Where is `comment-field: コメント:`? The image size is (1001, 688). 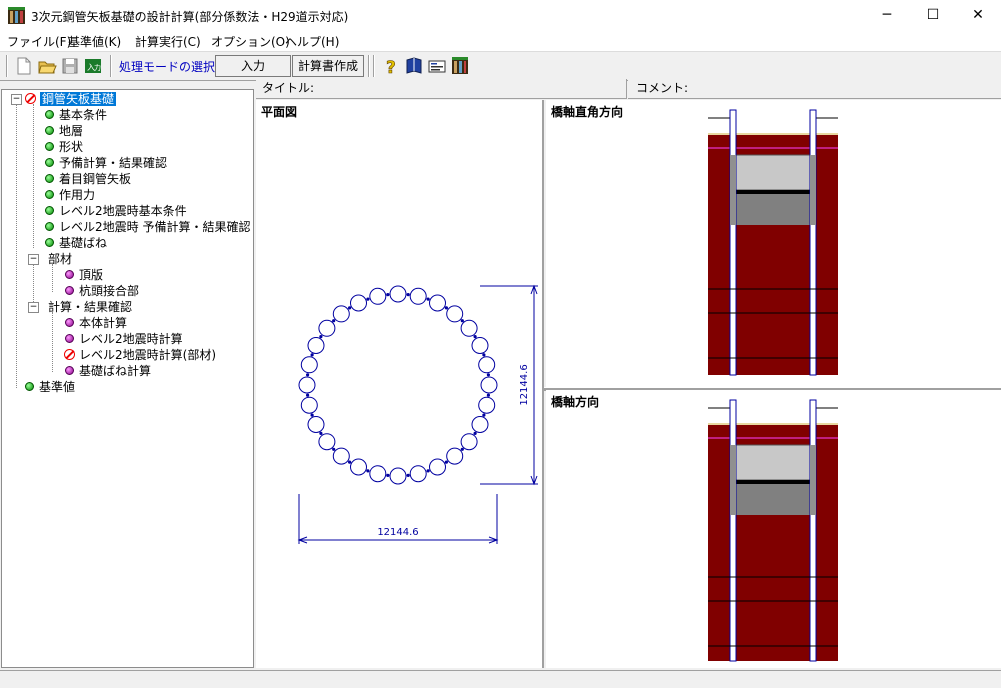
comment-field: コメント: is located at coordinates (814, 89).